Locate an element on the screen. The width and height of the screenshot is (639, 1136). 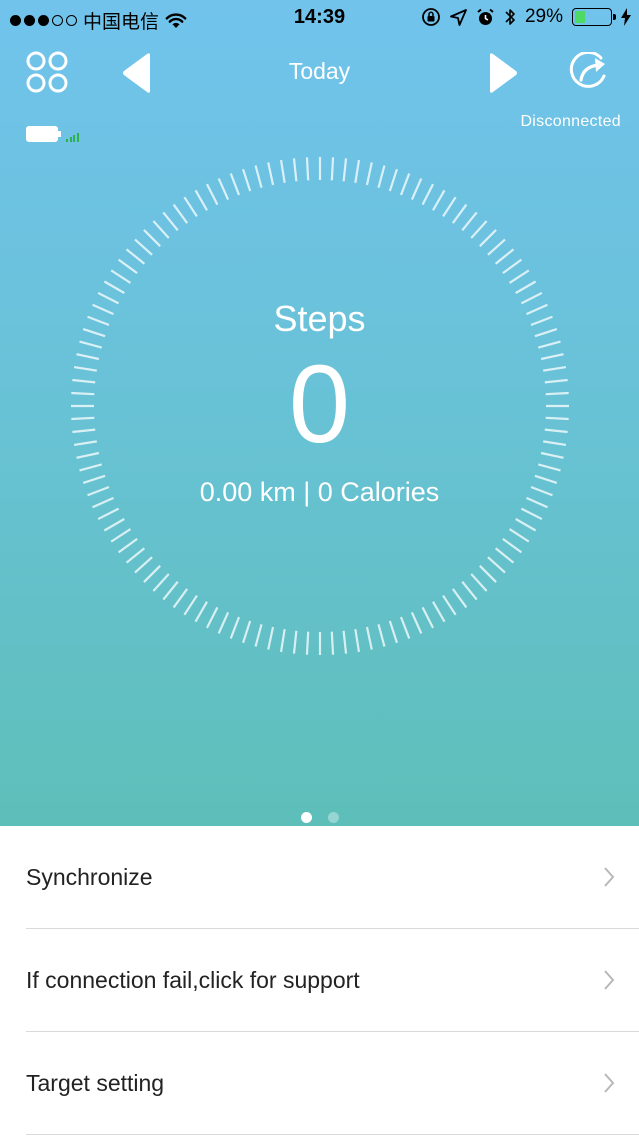
charging-bolt-icon is located at coordinates (626, 17).